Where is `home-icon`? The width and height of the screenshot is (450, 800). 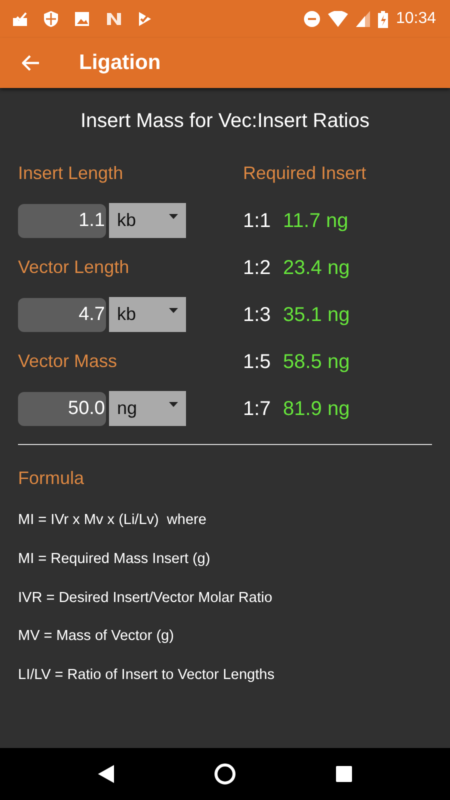 home-icon is located at coordinates (225, 774).